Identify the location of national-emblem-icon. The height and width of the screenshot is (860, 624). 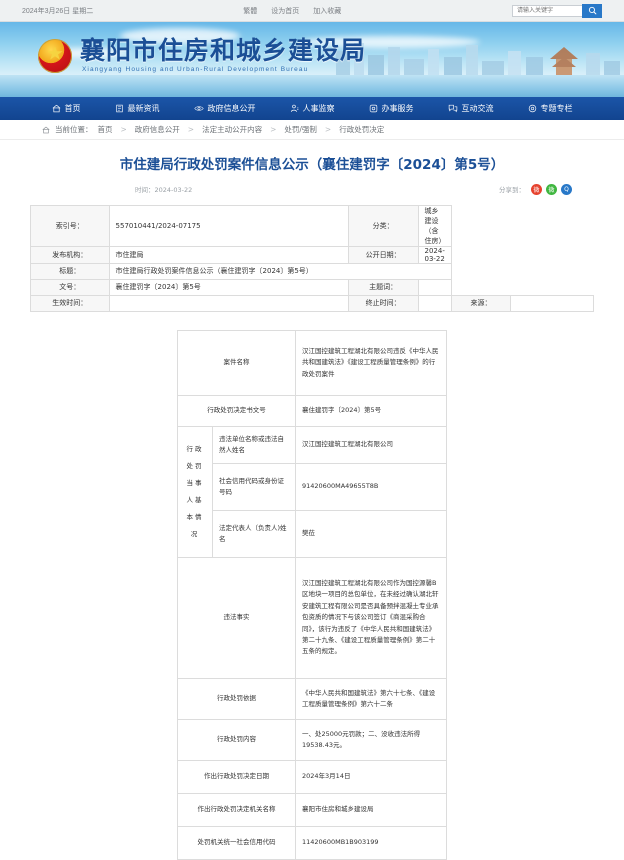
(55, 55).